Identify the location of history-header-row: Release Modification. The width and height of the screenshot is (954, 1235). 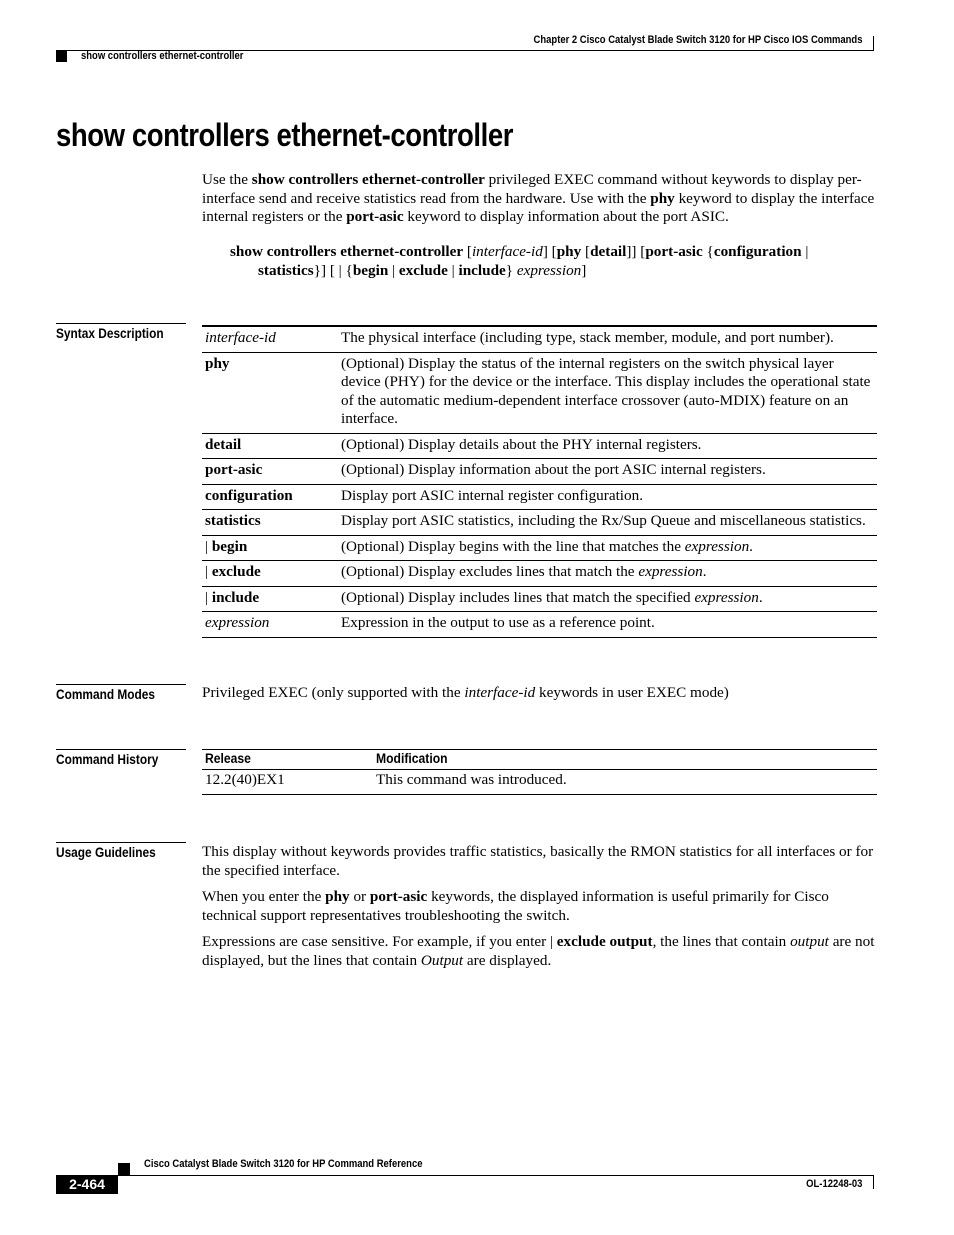
(539, 759).